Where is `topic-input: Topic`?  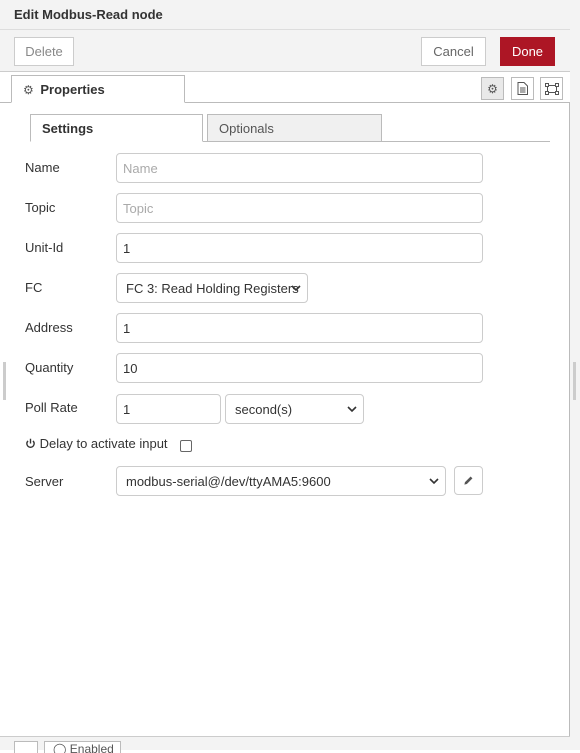
topic-input: Topic is located at coordinates (299, 208).